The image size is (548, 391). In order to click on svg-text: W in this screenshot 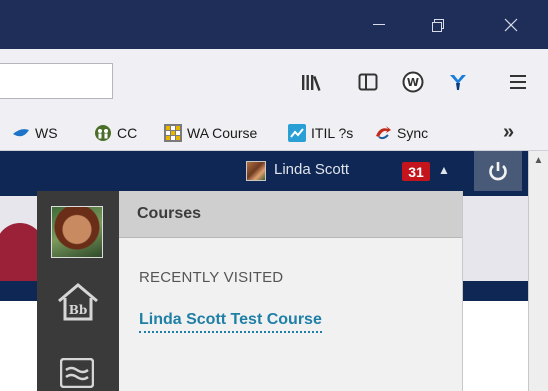, I will do `click(413, 82)`.